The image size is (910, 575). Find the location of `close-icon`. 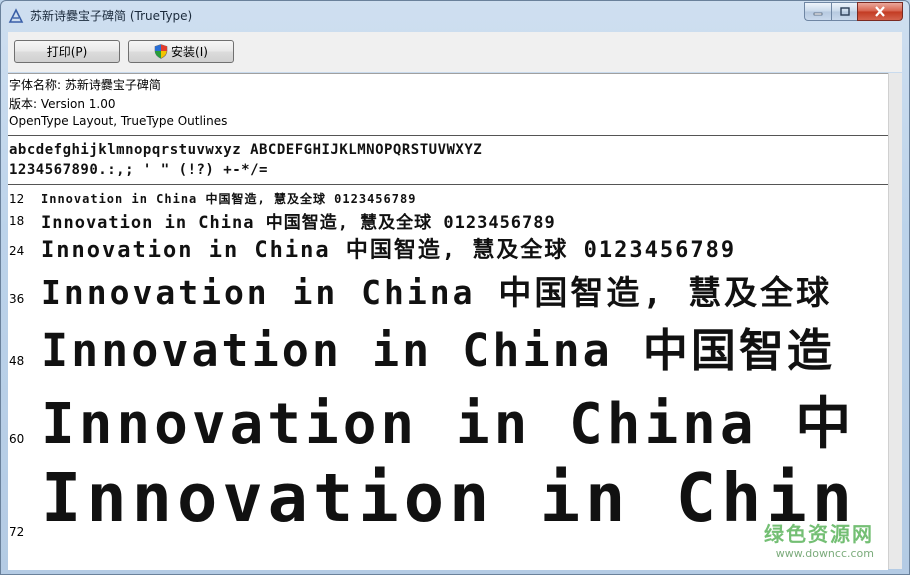

close-icon is located at coordinates (880, 11).